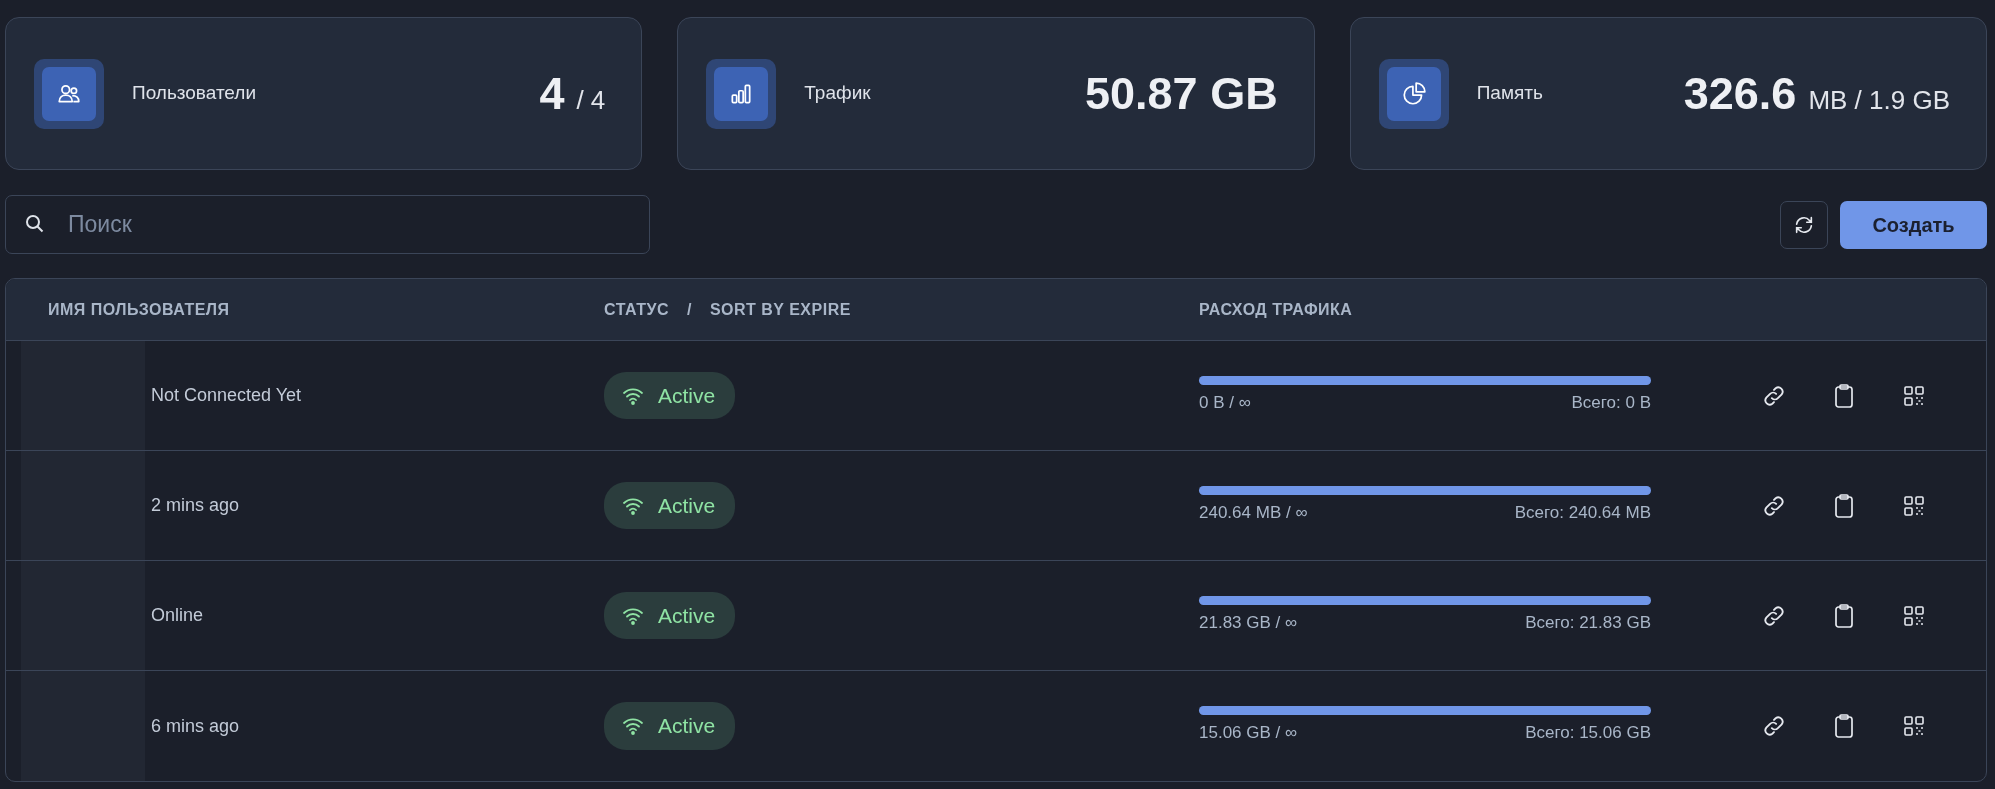 This screenshot has width=1995, height=789. Describe the element at coordinates (1248, 622) in the screenshot. I see `traffic-used: 21.83 GB / ∞` at that location.